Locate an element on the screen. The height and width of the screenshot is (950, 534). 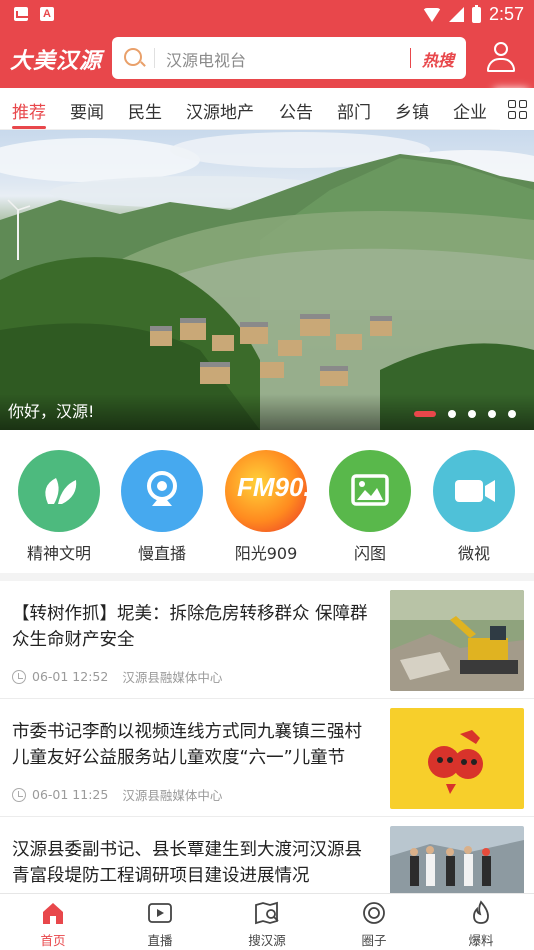
leaf-icon is located at coordinates (59, 491).